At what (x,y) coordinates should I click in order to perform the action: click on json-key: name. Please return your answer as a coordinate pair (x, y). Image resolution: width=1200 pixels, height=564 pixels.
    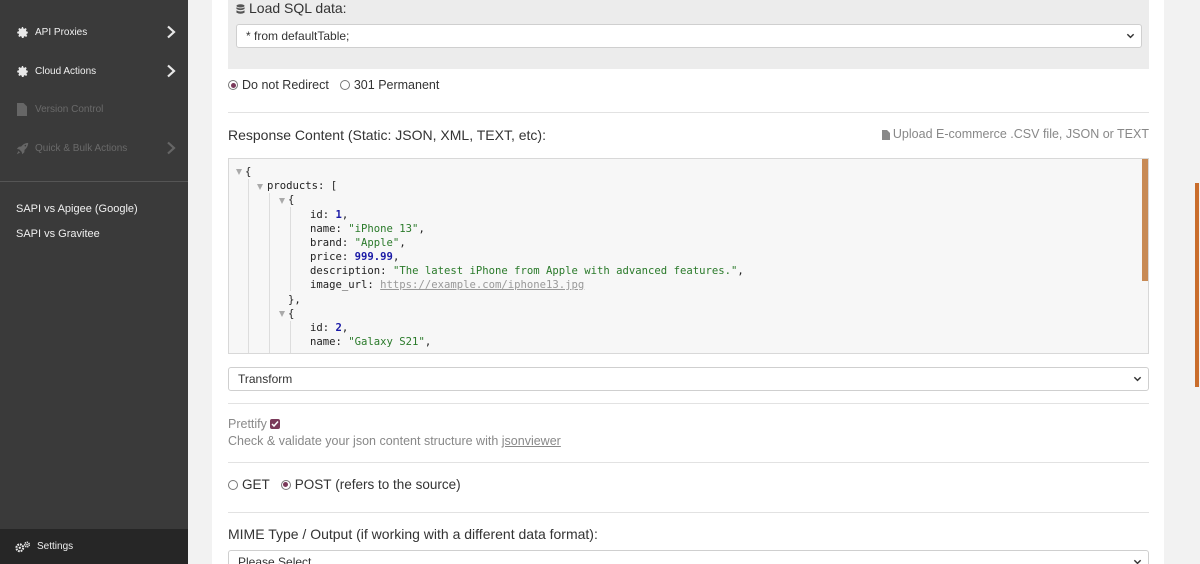
    Looking at the image, I should click on (323, 229).